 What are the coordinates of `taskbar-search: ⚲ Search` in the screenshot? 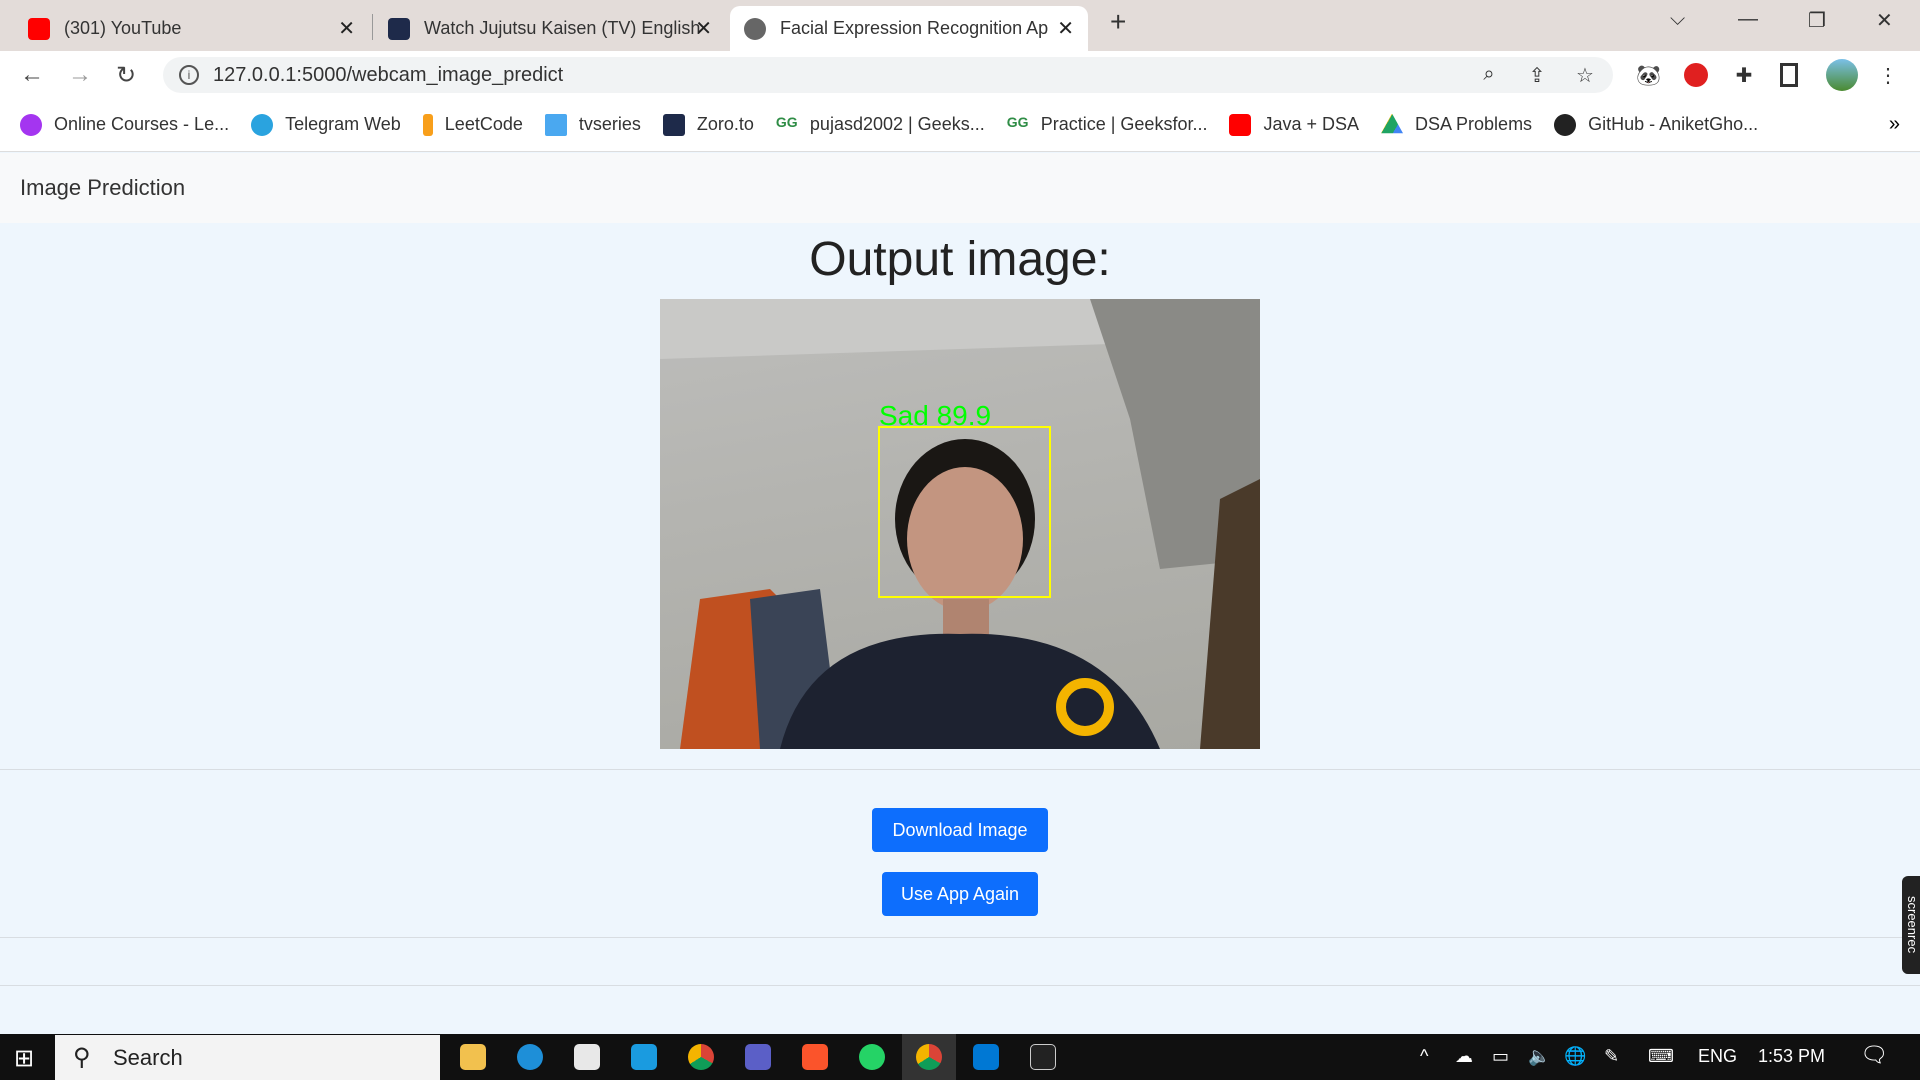 It's located at (247, 1057).